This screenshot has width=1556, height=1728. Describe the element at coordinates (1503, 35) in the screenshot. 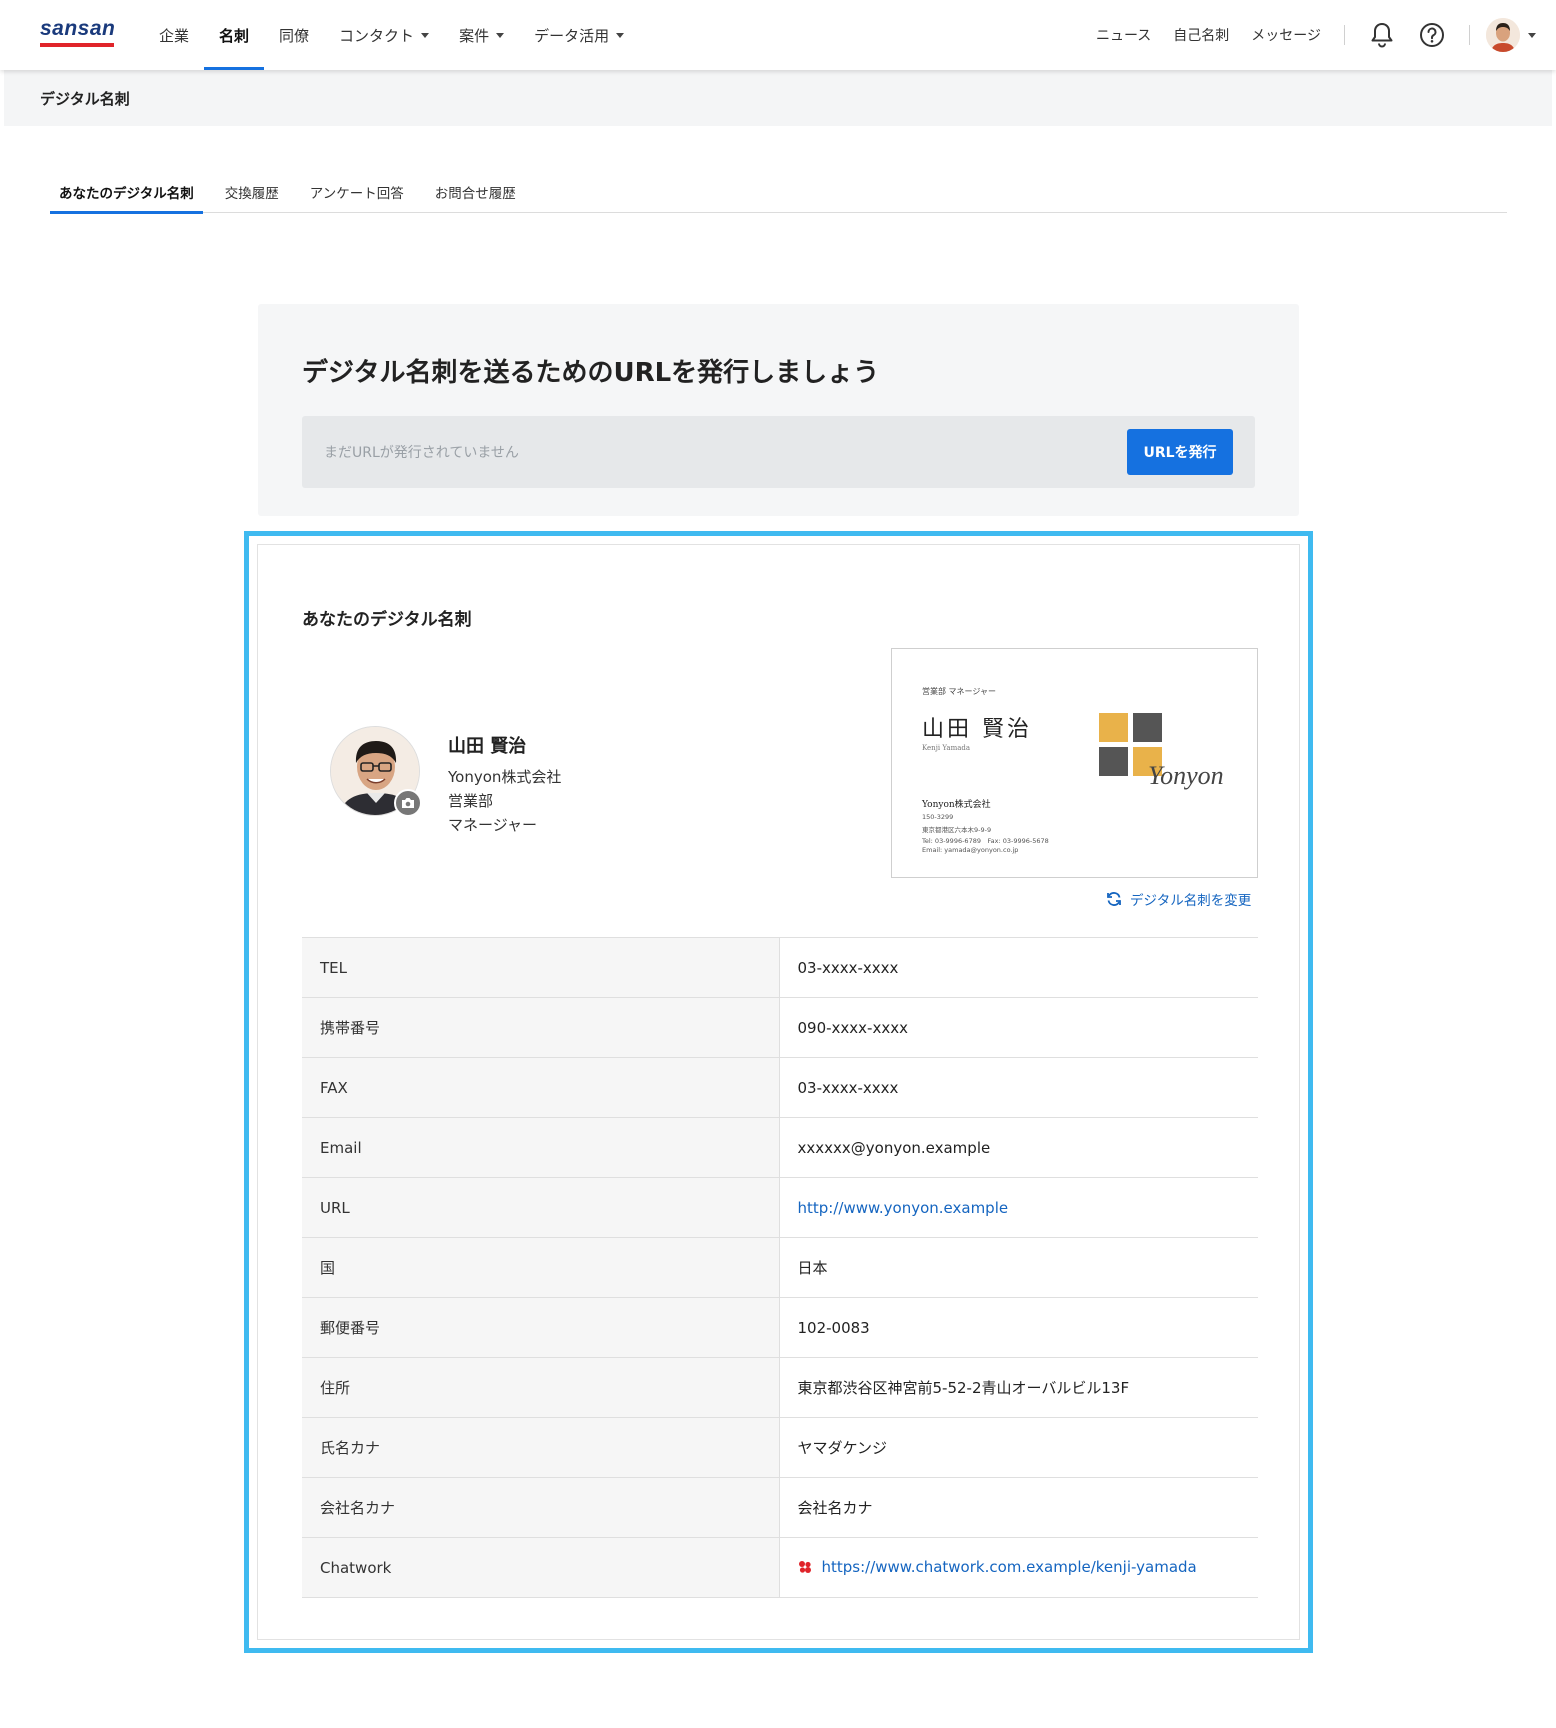

I see `avatar` at that location.